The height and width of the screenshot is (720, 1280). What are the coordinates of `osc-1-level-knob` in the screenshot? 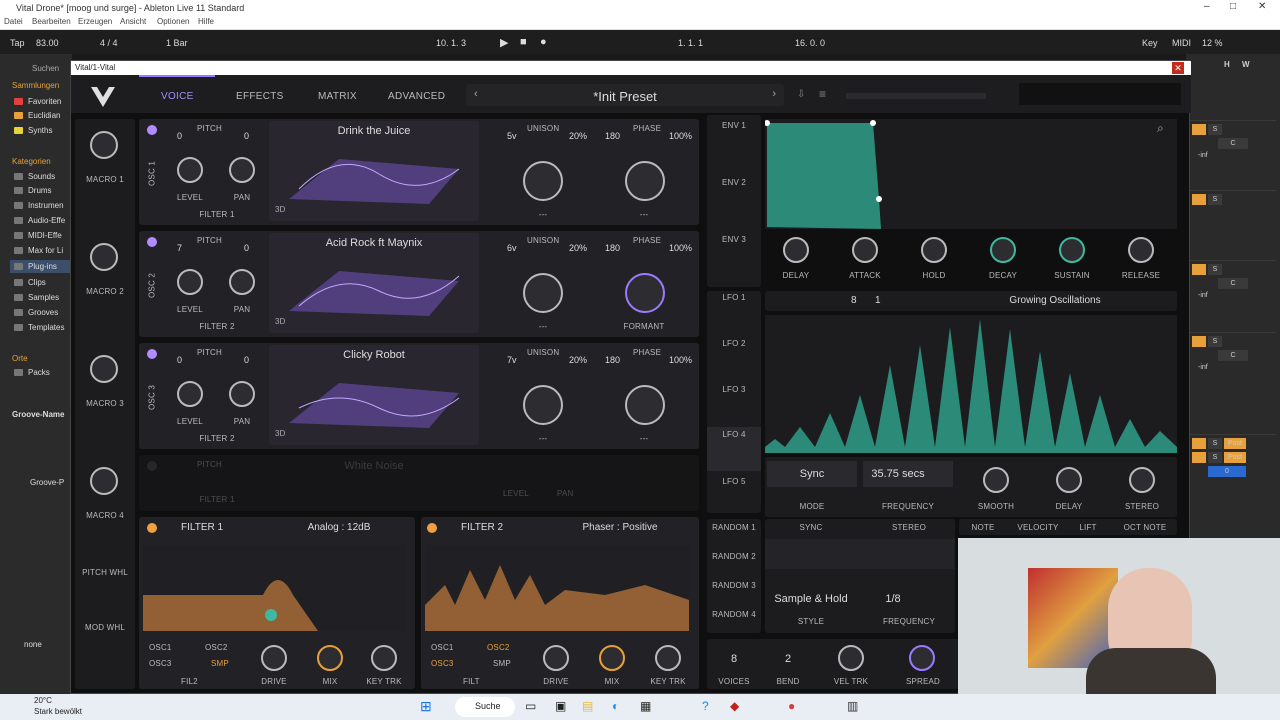 It's located at (190, 170).